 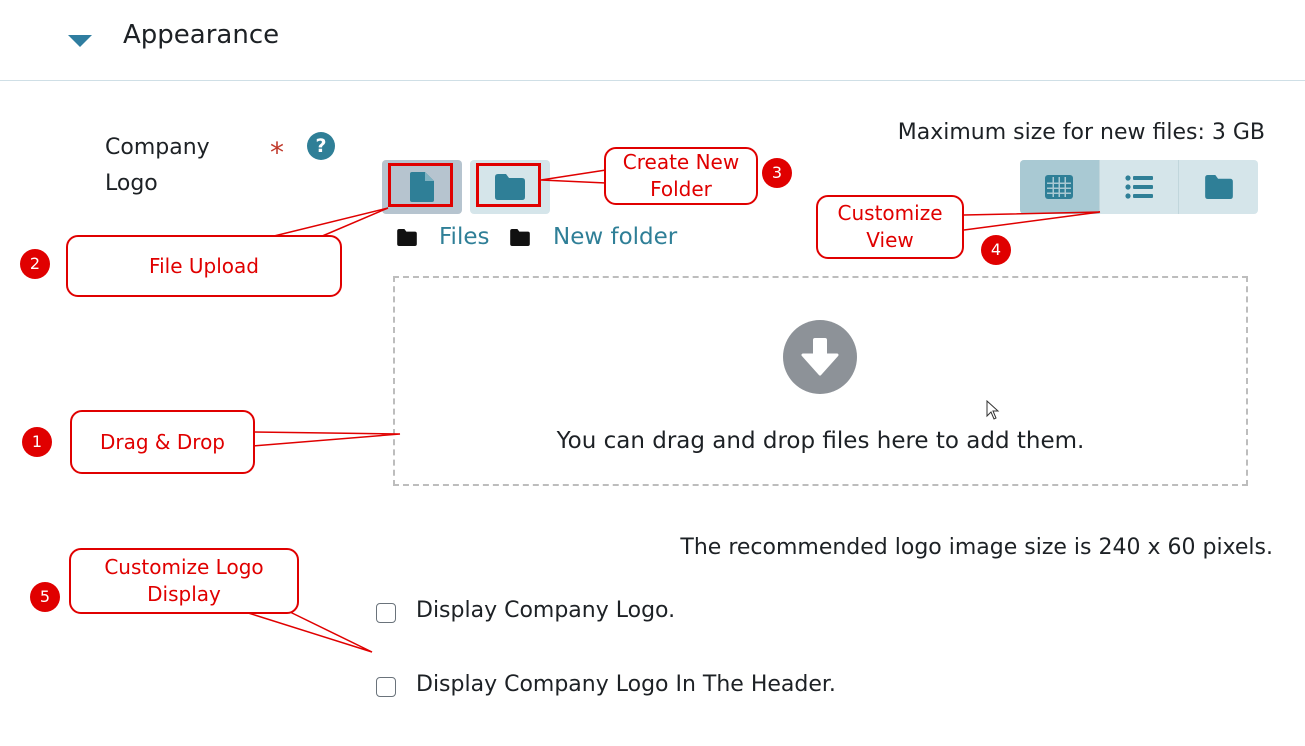 What do you see at coordinates (993, 410) in the screenshot?
I see `mouse-cursor-icon` at bounding box center [993, 410].